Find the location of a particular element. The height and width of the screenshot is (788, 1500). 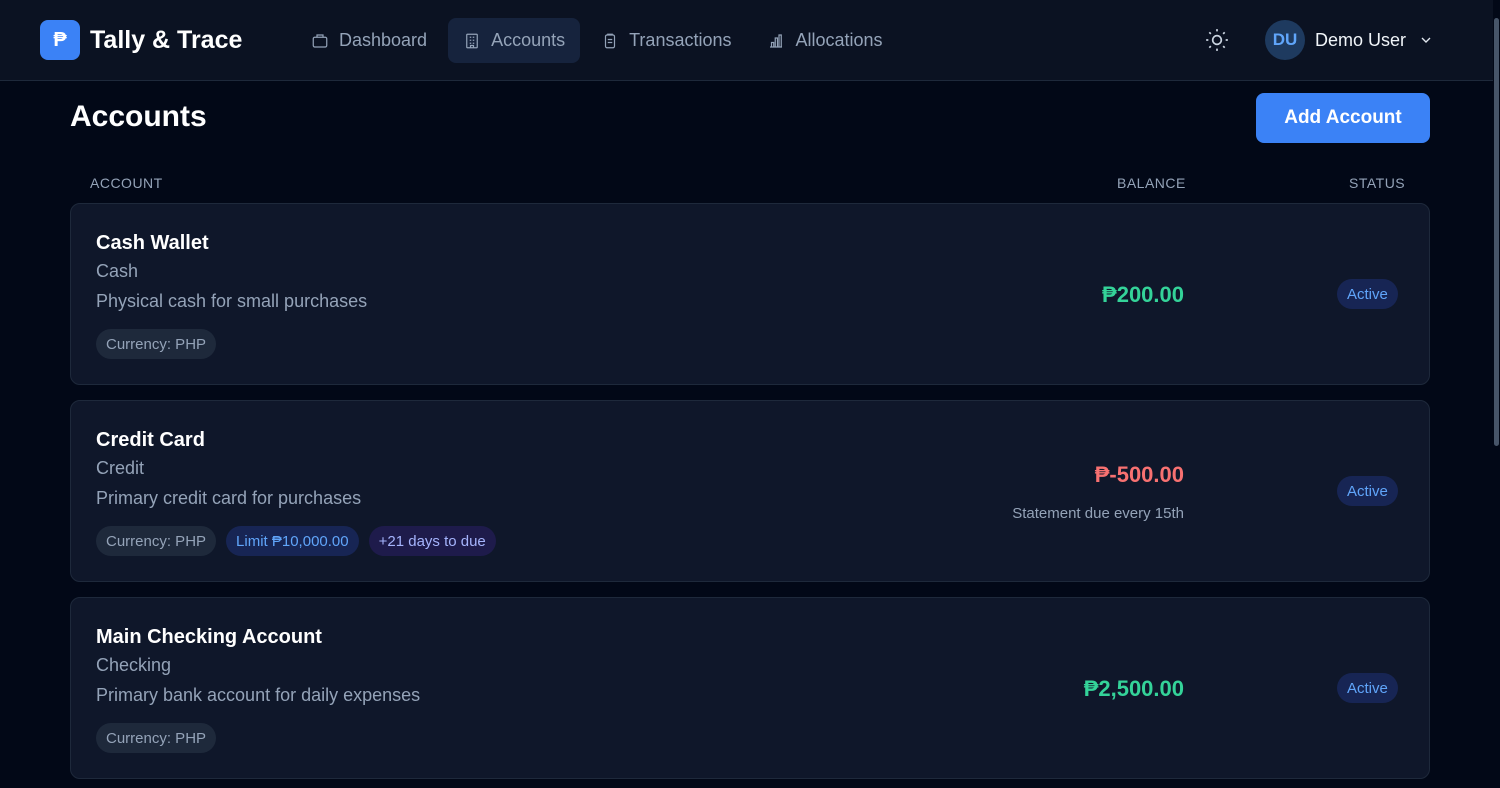

account-description: Primary credit card for purchases is located at coordinates (229, 498).